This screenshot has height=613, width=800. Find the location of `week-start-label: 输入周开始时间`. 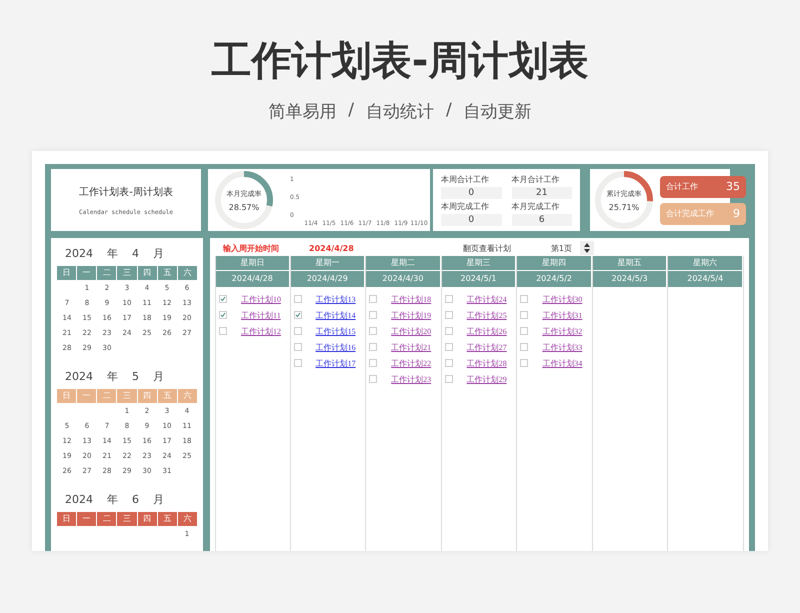

week-start-label: 输入周开始时间 is located at coordinates (251, 248).